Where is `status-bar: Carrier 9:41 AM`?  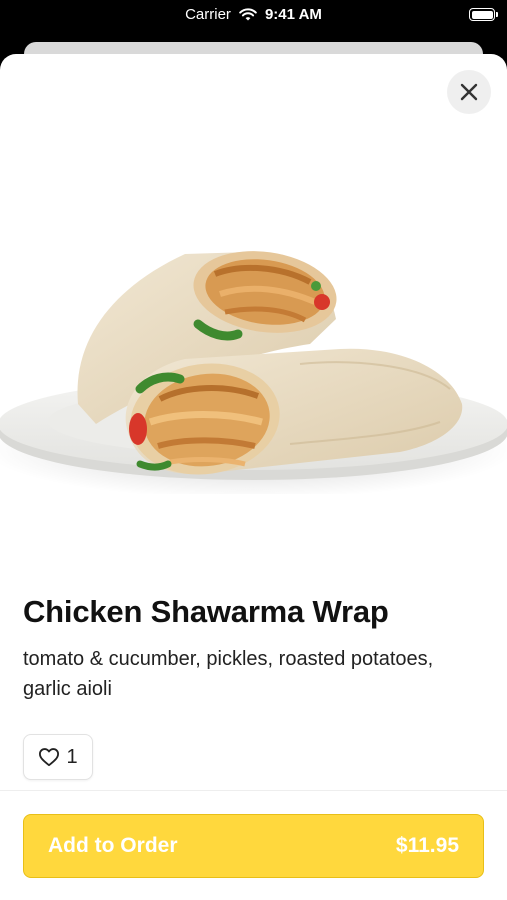
status-bar: Carrier 9:41 AM is located at coordinates (253, 17).